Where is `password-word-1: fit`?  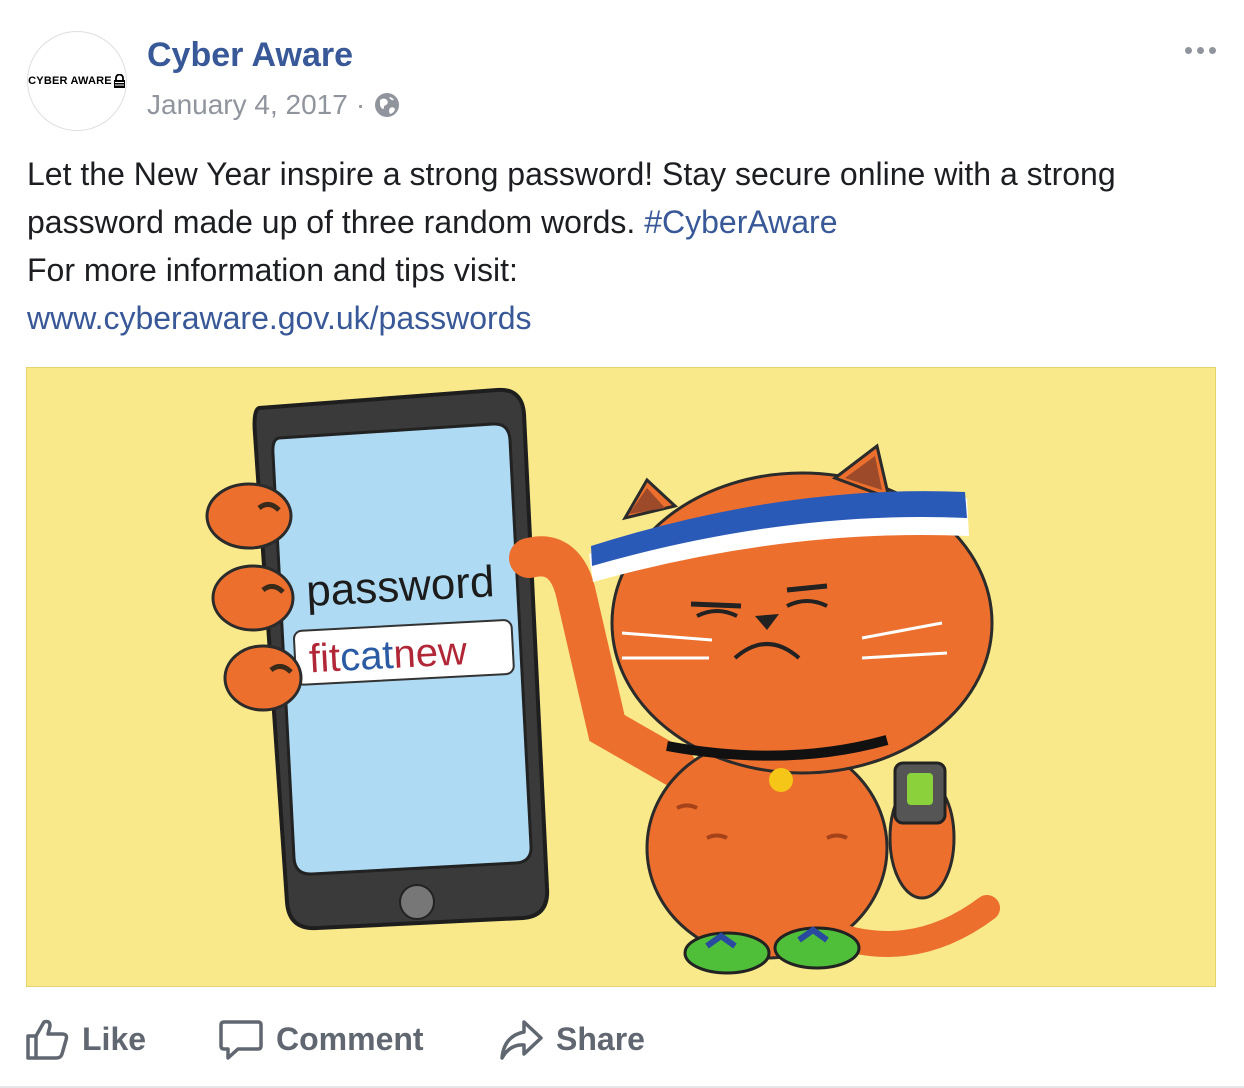
password-word-1: fit is located at coordinates (324, 659).